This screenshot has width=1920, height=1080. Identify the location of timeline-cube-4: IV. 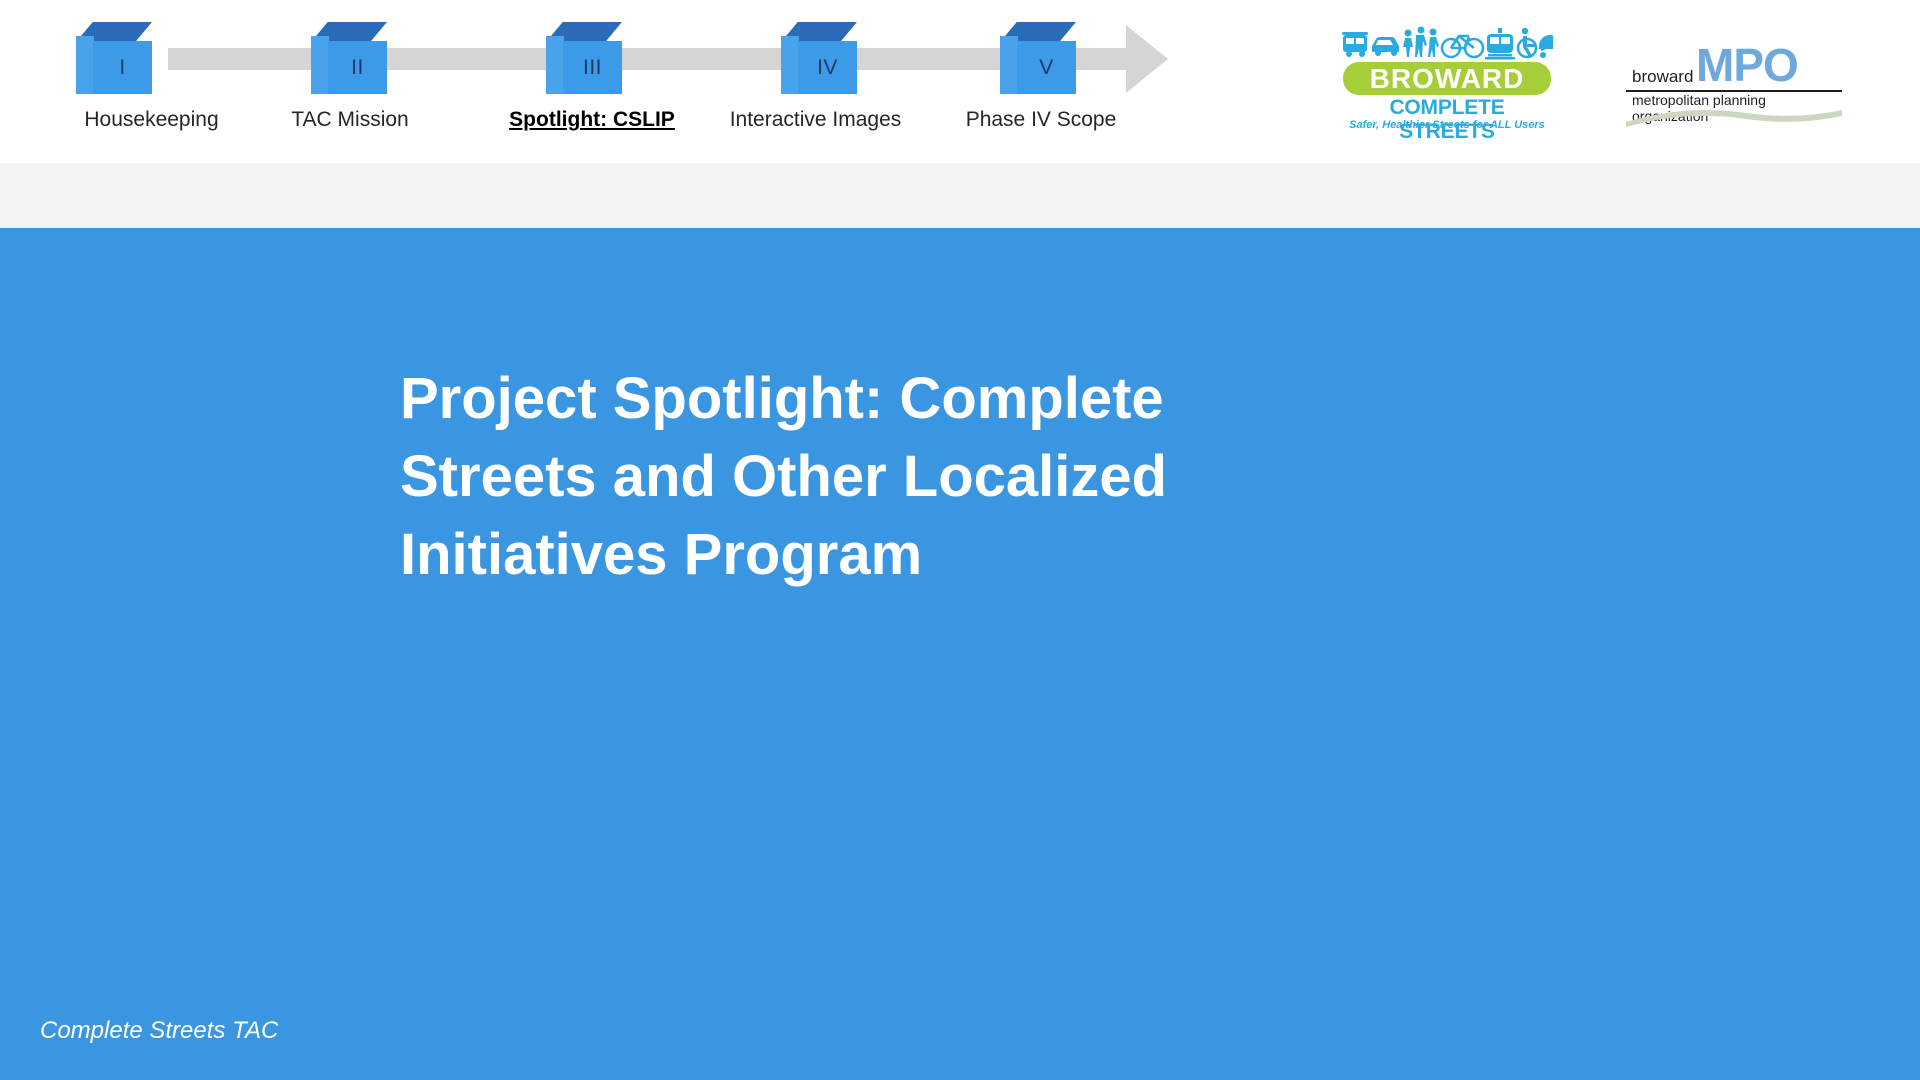
(819, 58).